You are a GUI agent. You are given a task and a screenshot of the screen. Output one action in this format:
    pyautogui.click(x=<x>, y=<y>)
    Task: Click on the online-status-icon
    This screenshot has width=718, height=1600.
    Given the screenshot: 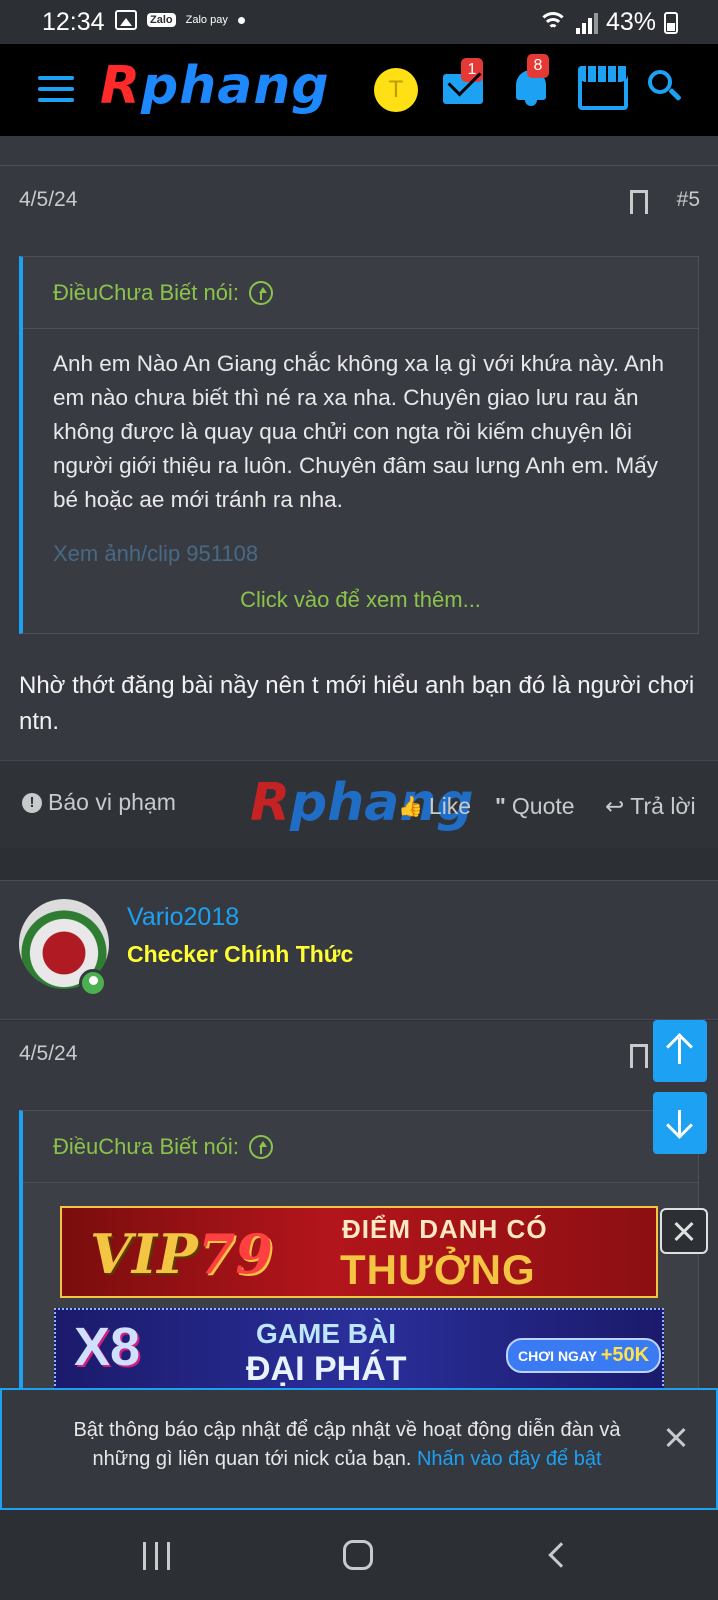 What is the action you would take?
    pyautogui.click(x=93, y=983)
    